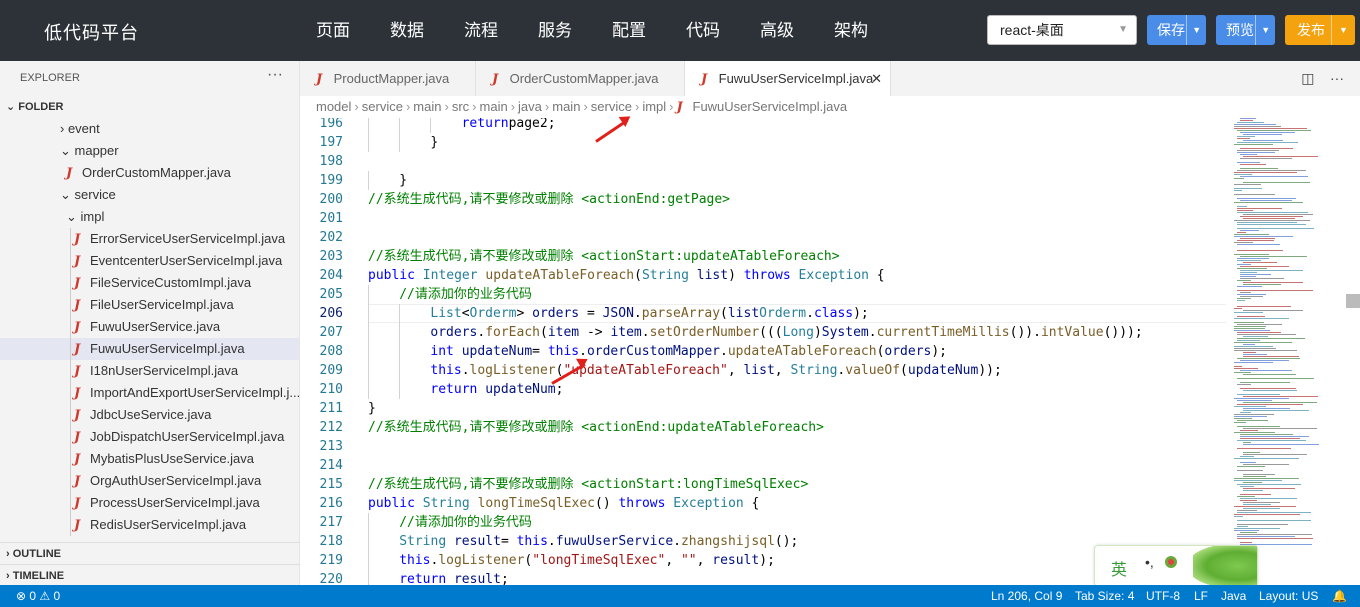 This screenshot has height=607, width=1360. Describe the element at coordinates (388, 78) in the screenshot. I see `tab-product-mapper: J ProductMapper.java` at that location.